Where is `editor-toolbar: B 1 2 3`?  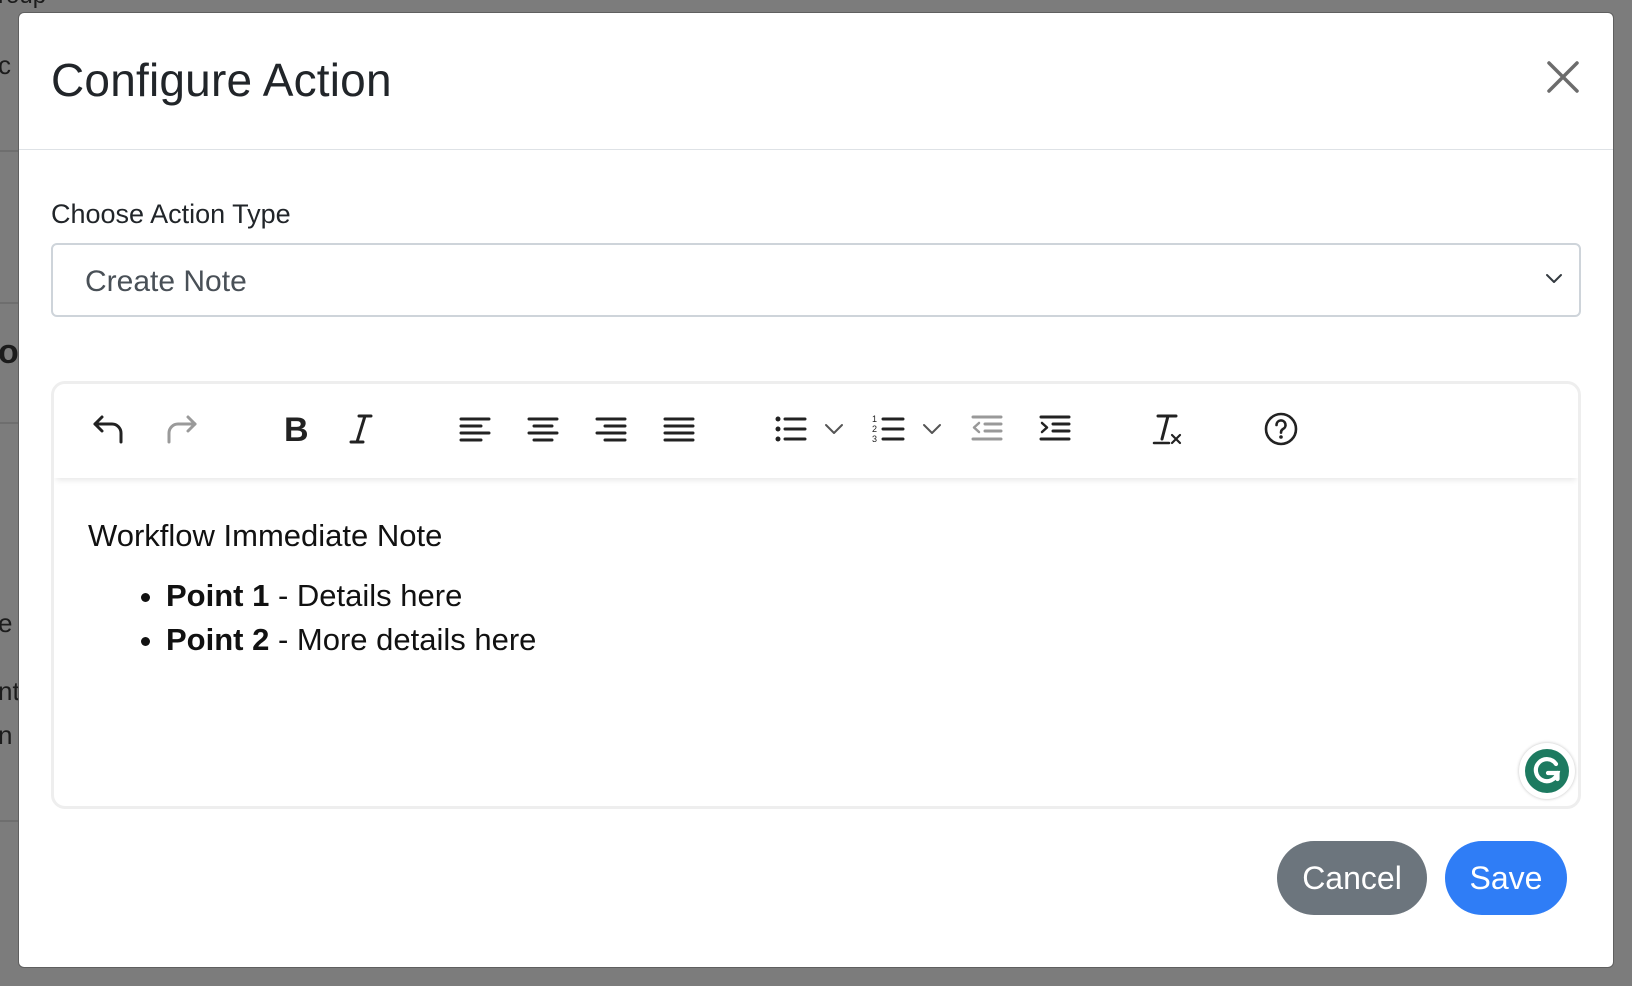
editor-toolbar: B 1 2 3 is located at coordinates (816, 431).